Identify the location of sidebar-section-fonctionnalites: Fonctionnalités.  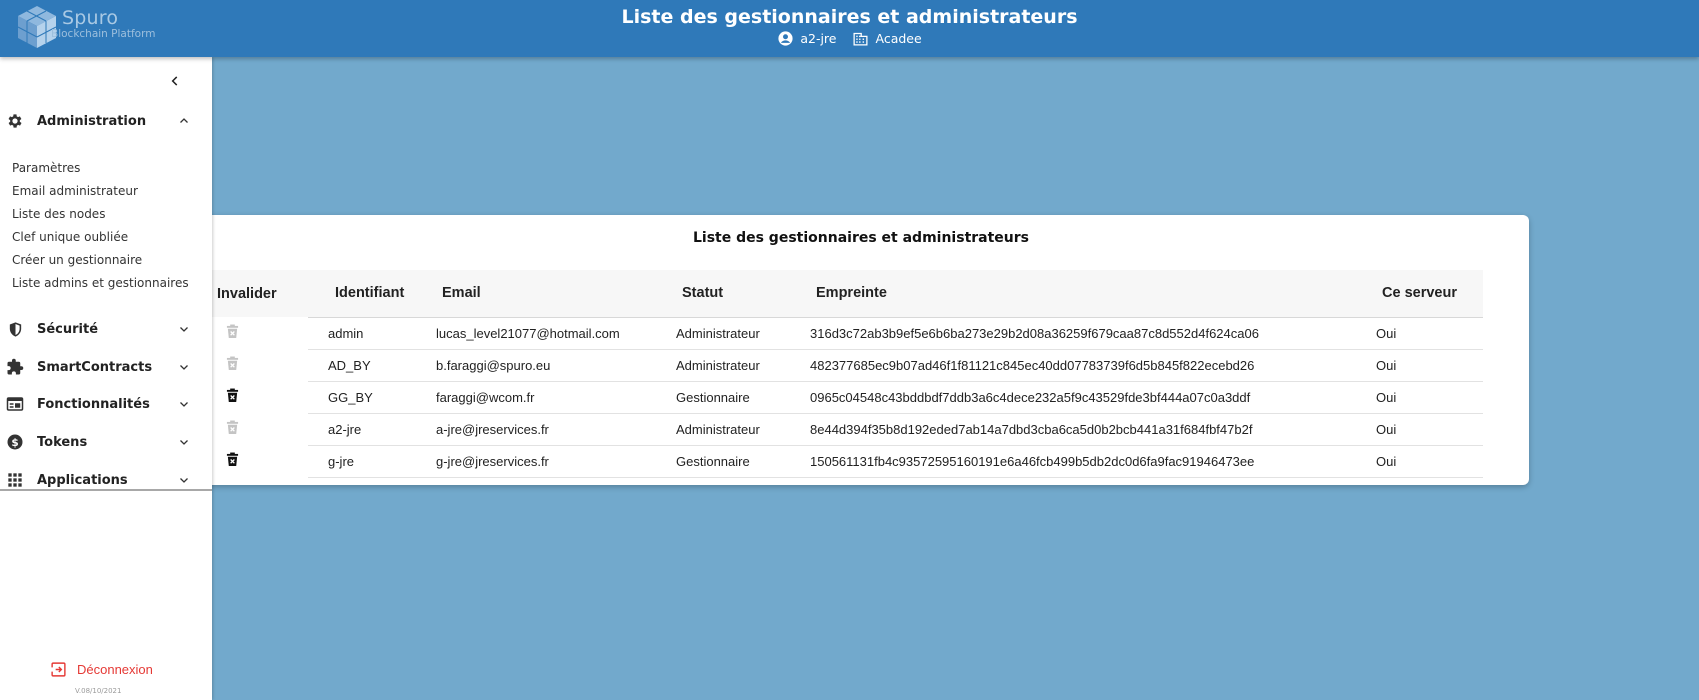
(106, 404).